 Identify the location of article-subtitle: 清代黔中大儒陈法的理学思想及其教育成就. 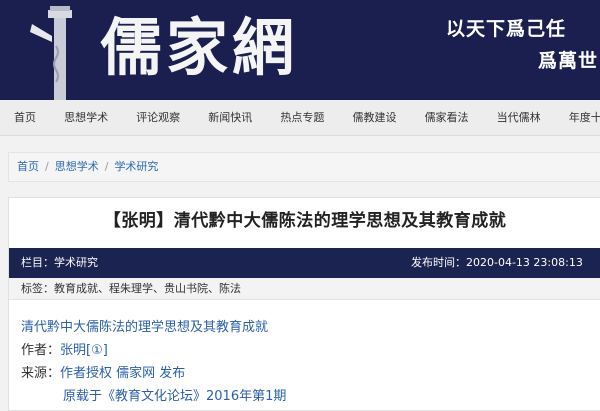
(145, 327).